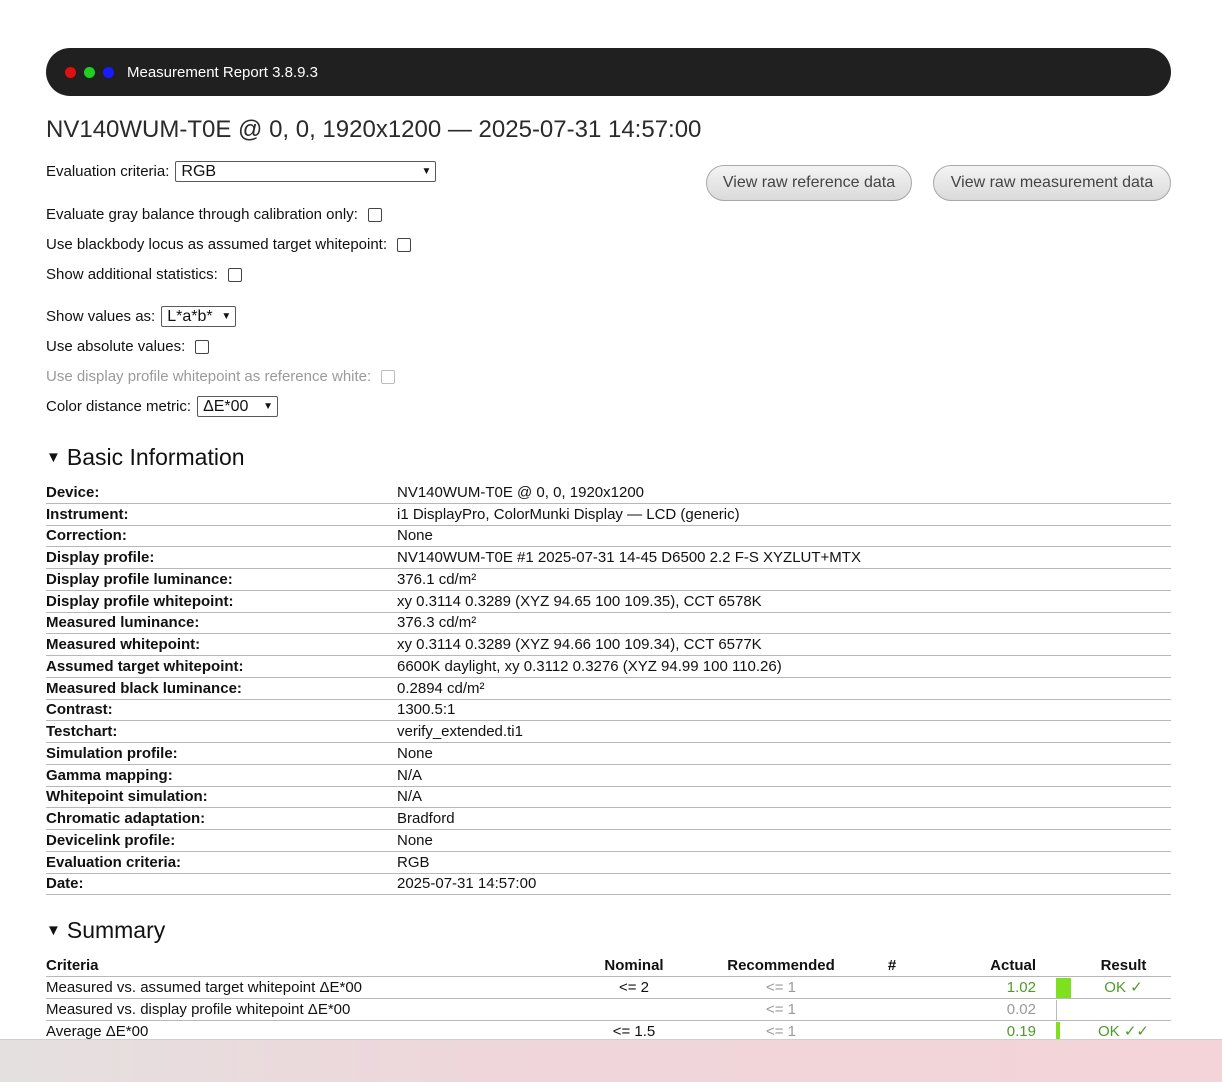 The width and height of the screenshot is (1222, 1082). I want to click on info-label: Gamma mapping:, so click(109, 775).